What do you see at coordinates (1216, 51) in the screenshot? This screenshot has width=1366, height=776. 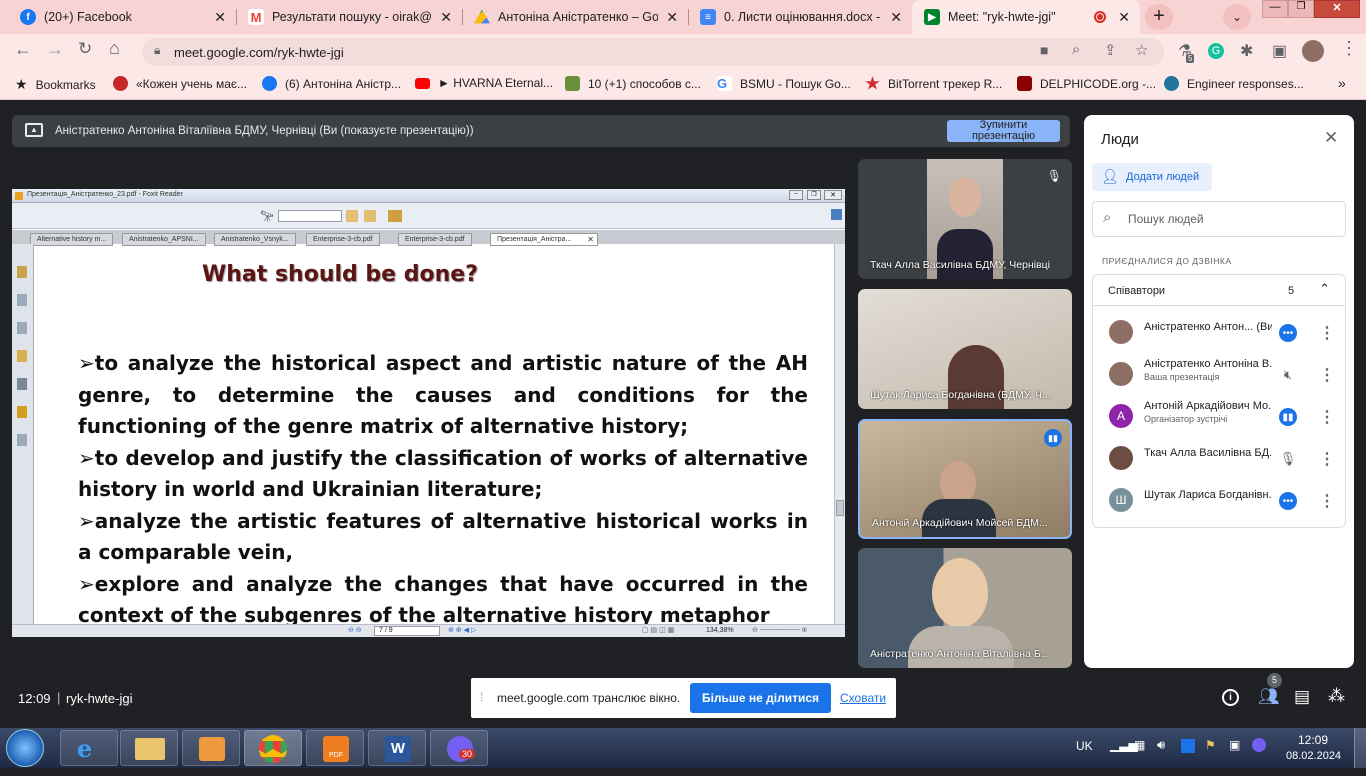 I see `grammarly-icon: G` at bounding box center [1216, 51].